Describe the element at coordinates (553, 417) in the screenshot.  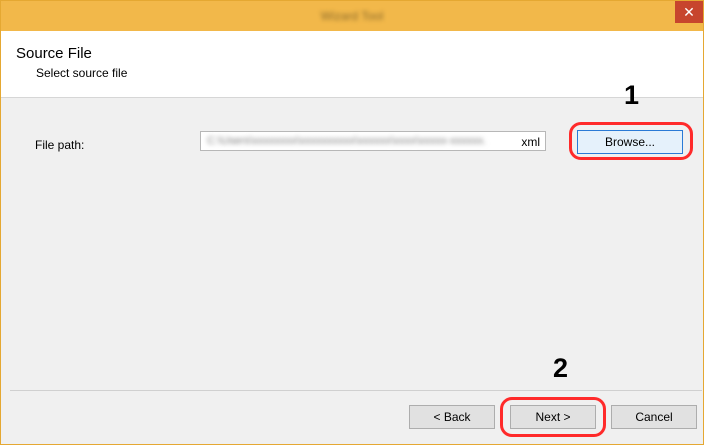
I see `next-highlight-ring` at that location.